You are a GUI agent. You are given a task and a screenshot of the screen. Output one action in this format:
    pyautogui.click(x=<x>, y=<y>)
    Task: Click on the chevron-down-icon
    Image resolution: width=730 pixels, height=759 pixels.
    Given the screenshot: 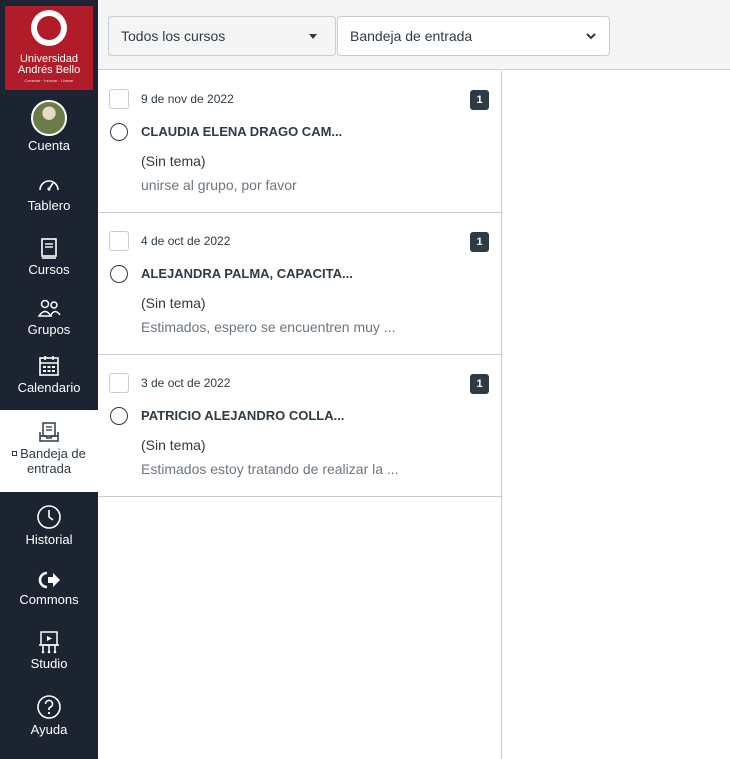 What is the action you would take?
    pyautogui.click(x=591, y=36)
    